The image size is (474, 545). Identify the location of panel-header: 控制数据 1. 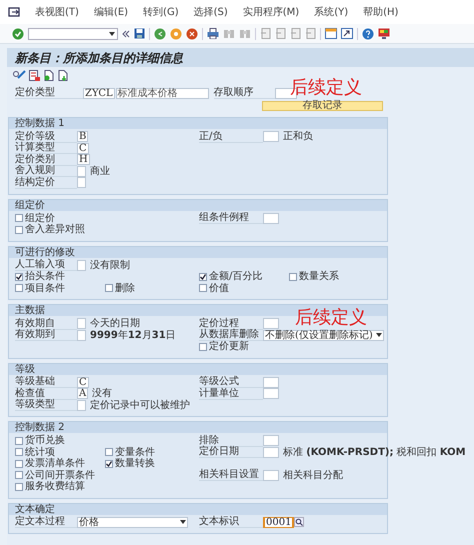
(198, 123).